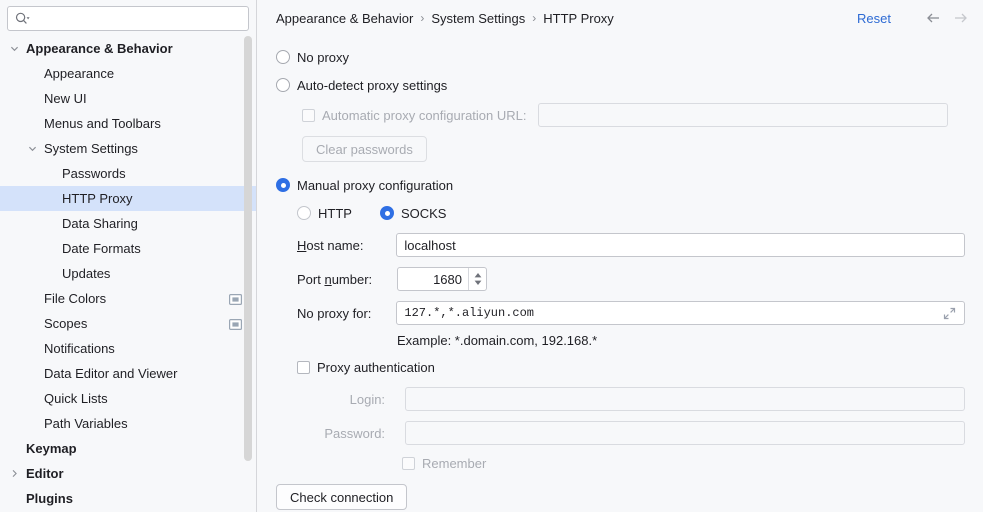  I want to click on auto-detect-row: Auto-detect proxy settings, so click(620, 85).